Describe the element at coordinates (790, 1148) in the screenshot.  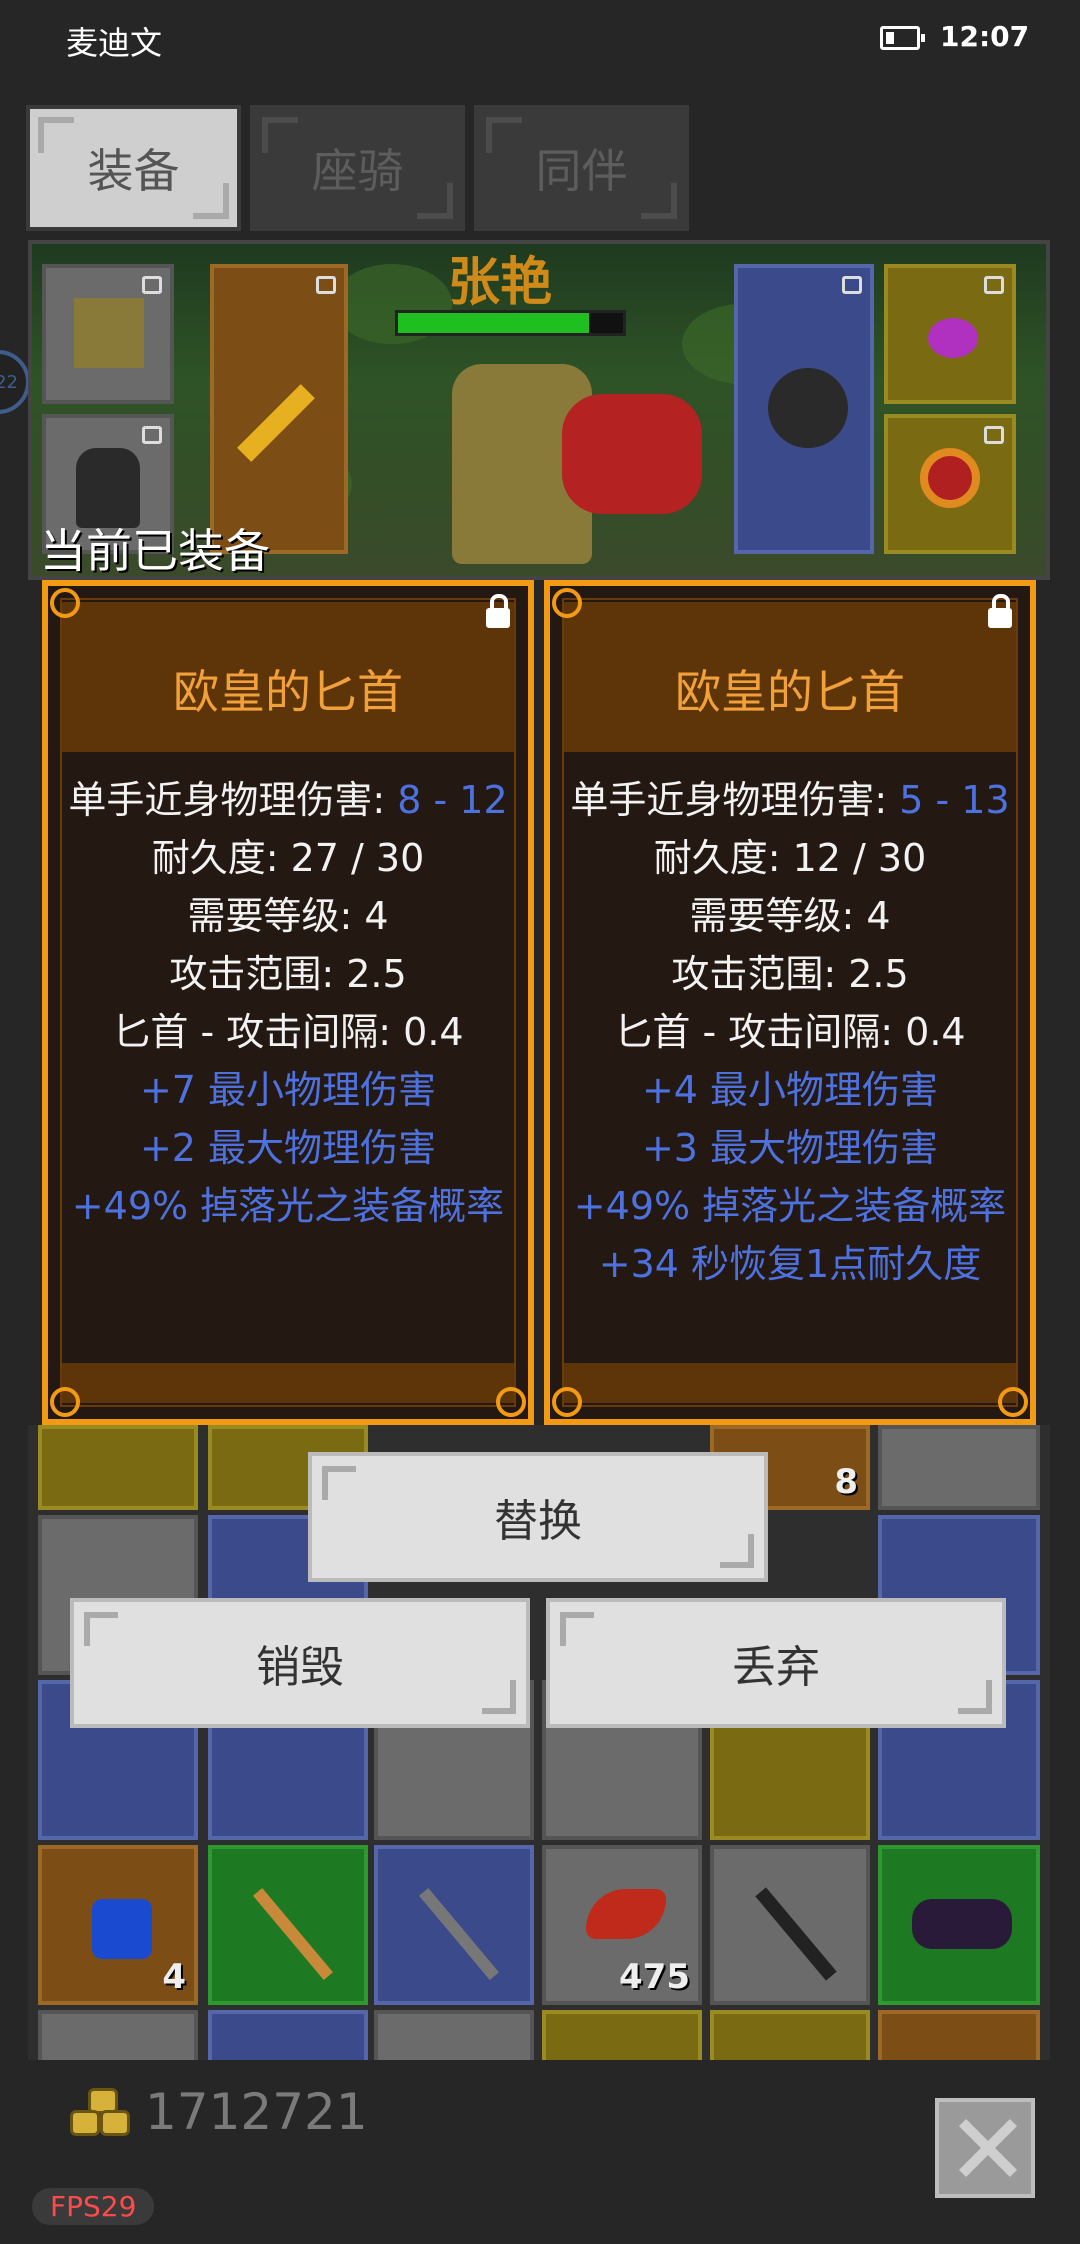
I see `bonus-line: +3 最大物理伤害` at that location.